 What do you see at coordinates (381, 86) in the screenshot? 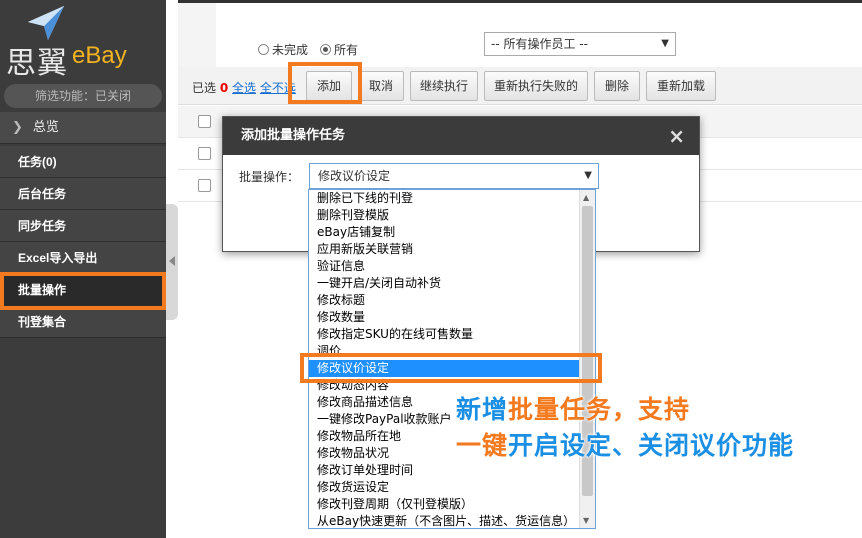
I see `cancel-button: 取消` at bounding box center [381, 86].